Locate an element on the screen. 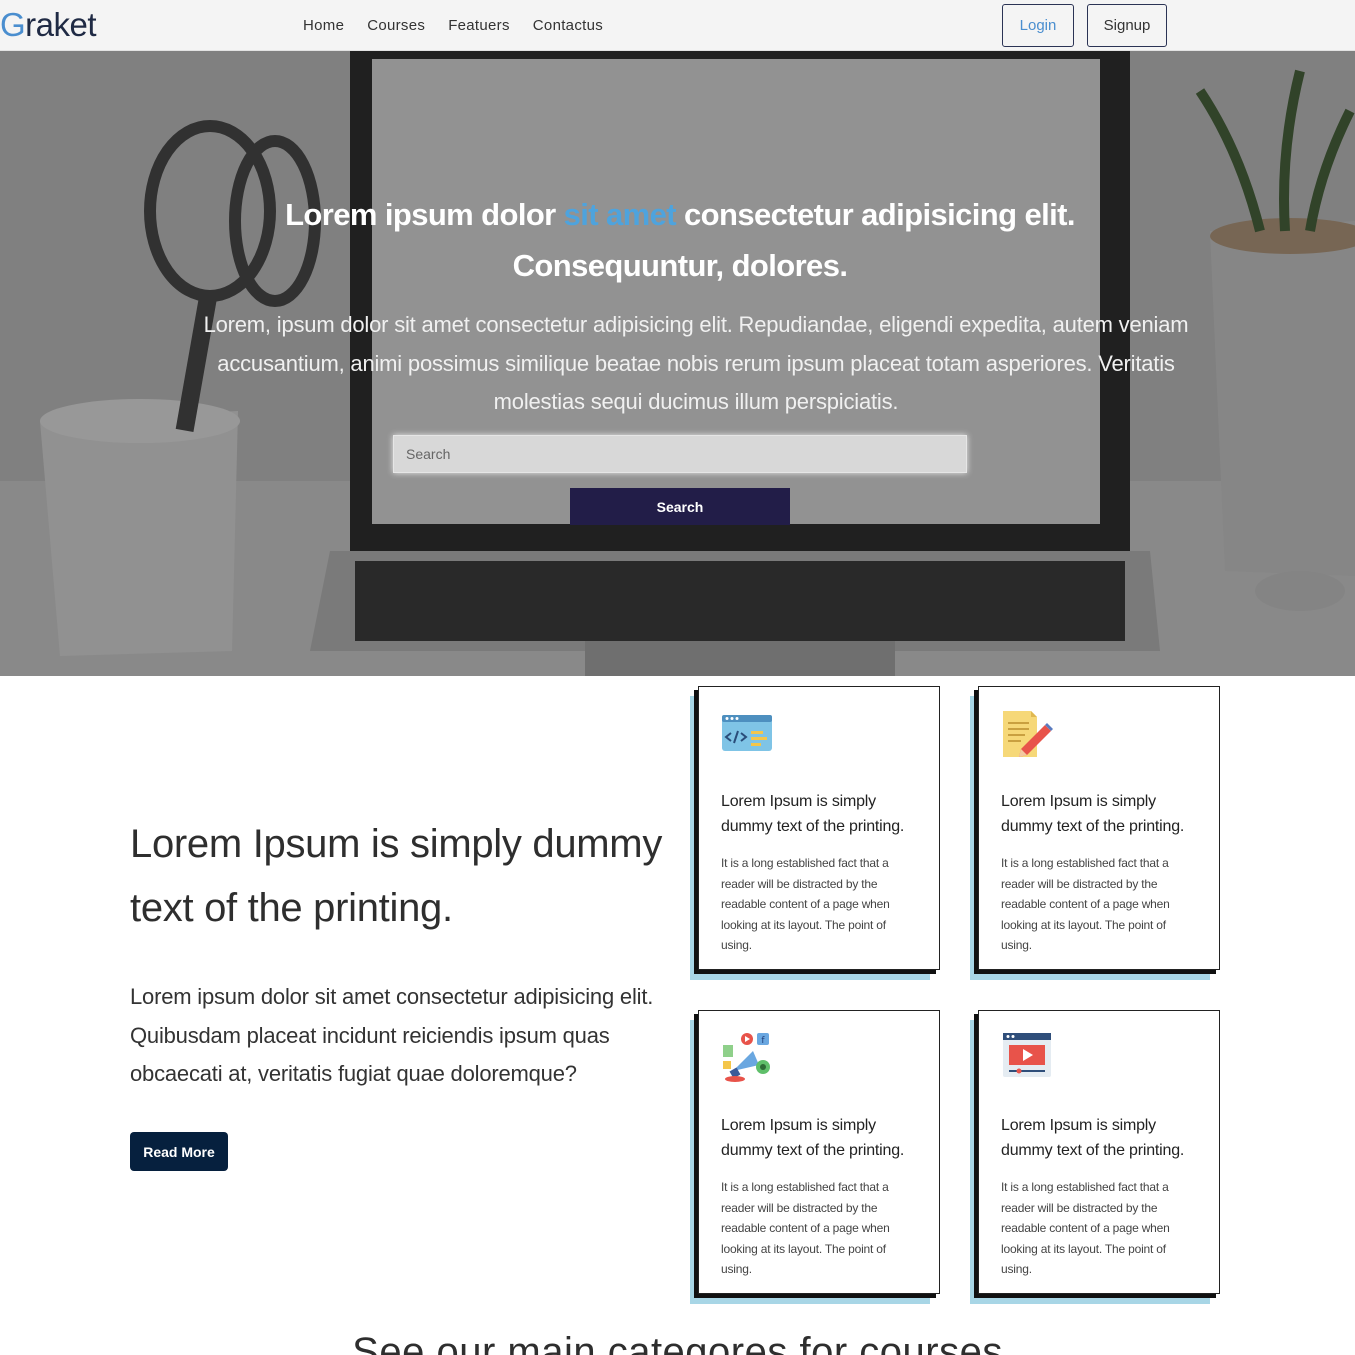 This screenshot has height=1355, width=1355. nav-links: Home Courses Featuers Contactus is located at coordinates (453, 25).